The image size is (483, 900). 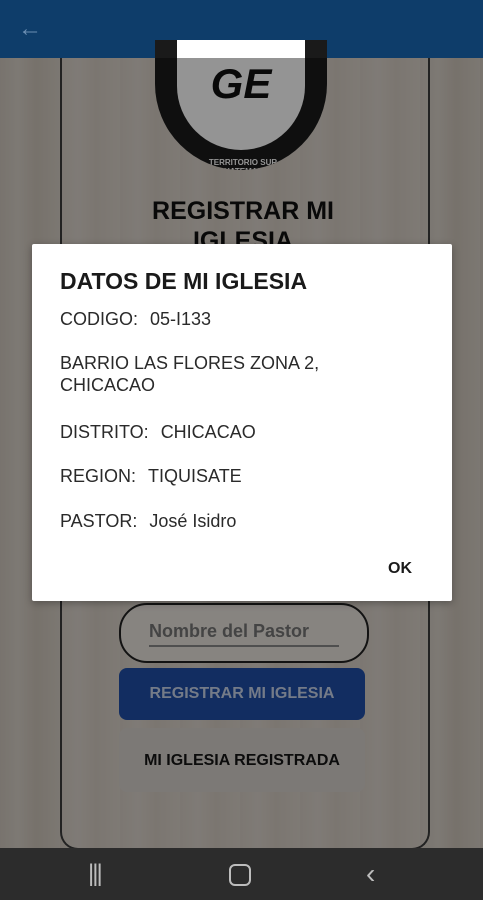 What do you see at coordinates (33, 29) in the screenshot?
I see `arrow-left-icon: ←` at bounding box center [33, 29].